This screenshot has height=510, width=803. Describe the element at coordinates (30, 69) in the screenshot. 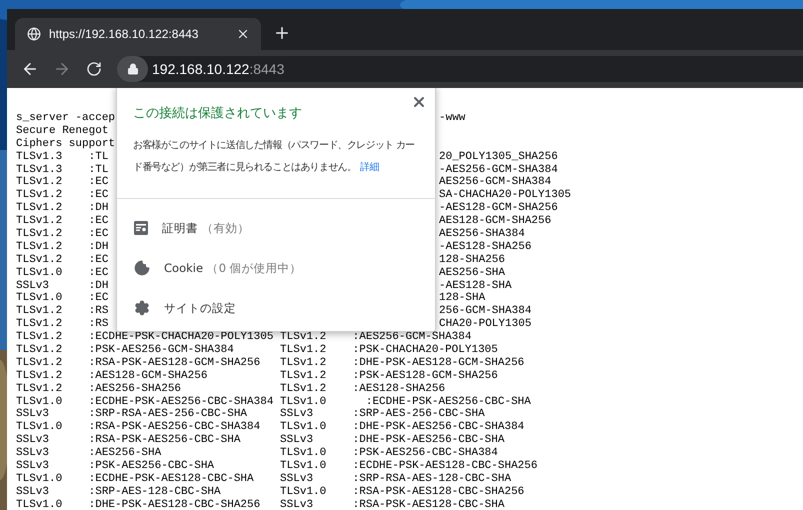

I see `back-button` at that location.